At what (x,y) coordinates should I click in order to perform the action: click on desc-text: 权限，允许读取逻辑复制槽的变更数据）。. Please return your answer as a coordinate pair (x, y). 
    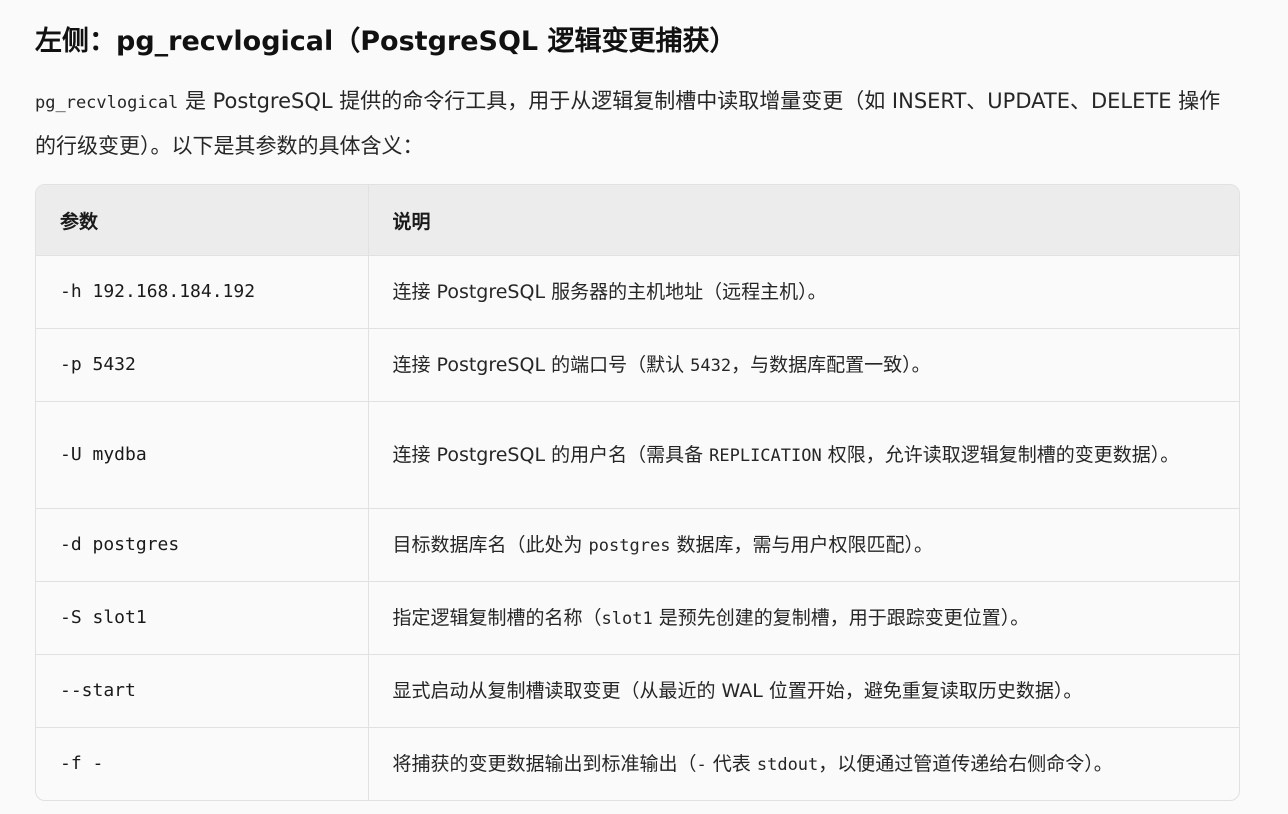
    Looking at the image, I should click on (1000, 454).